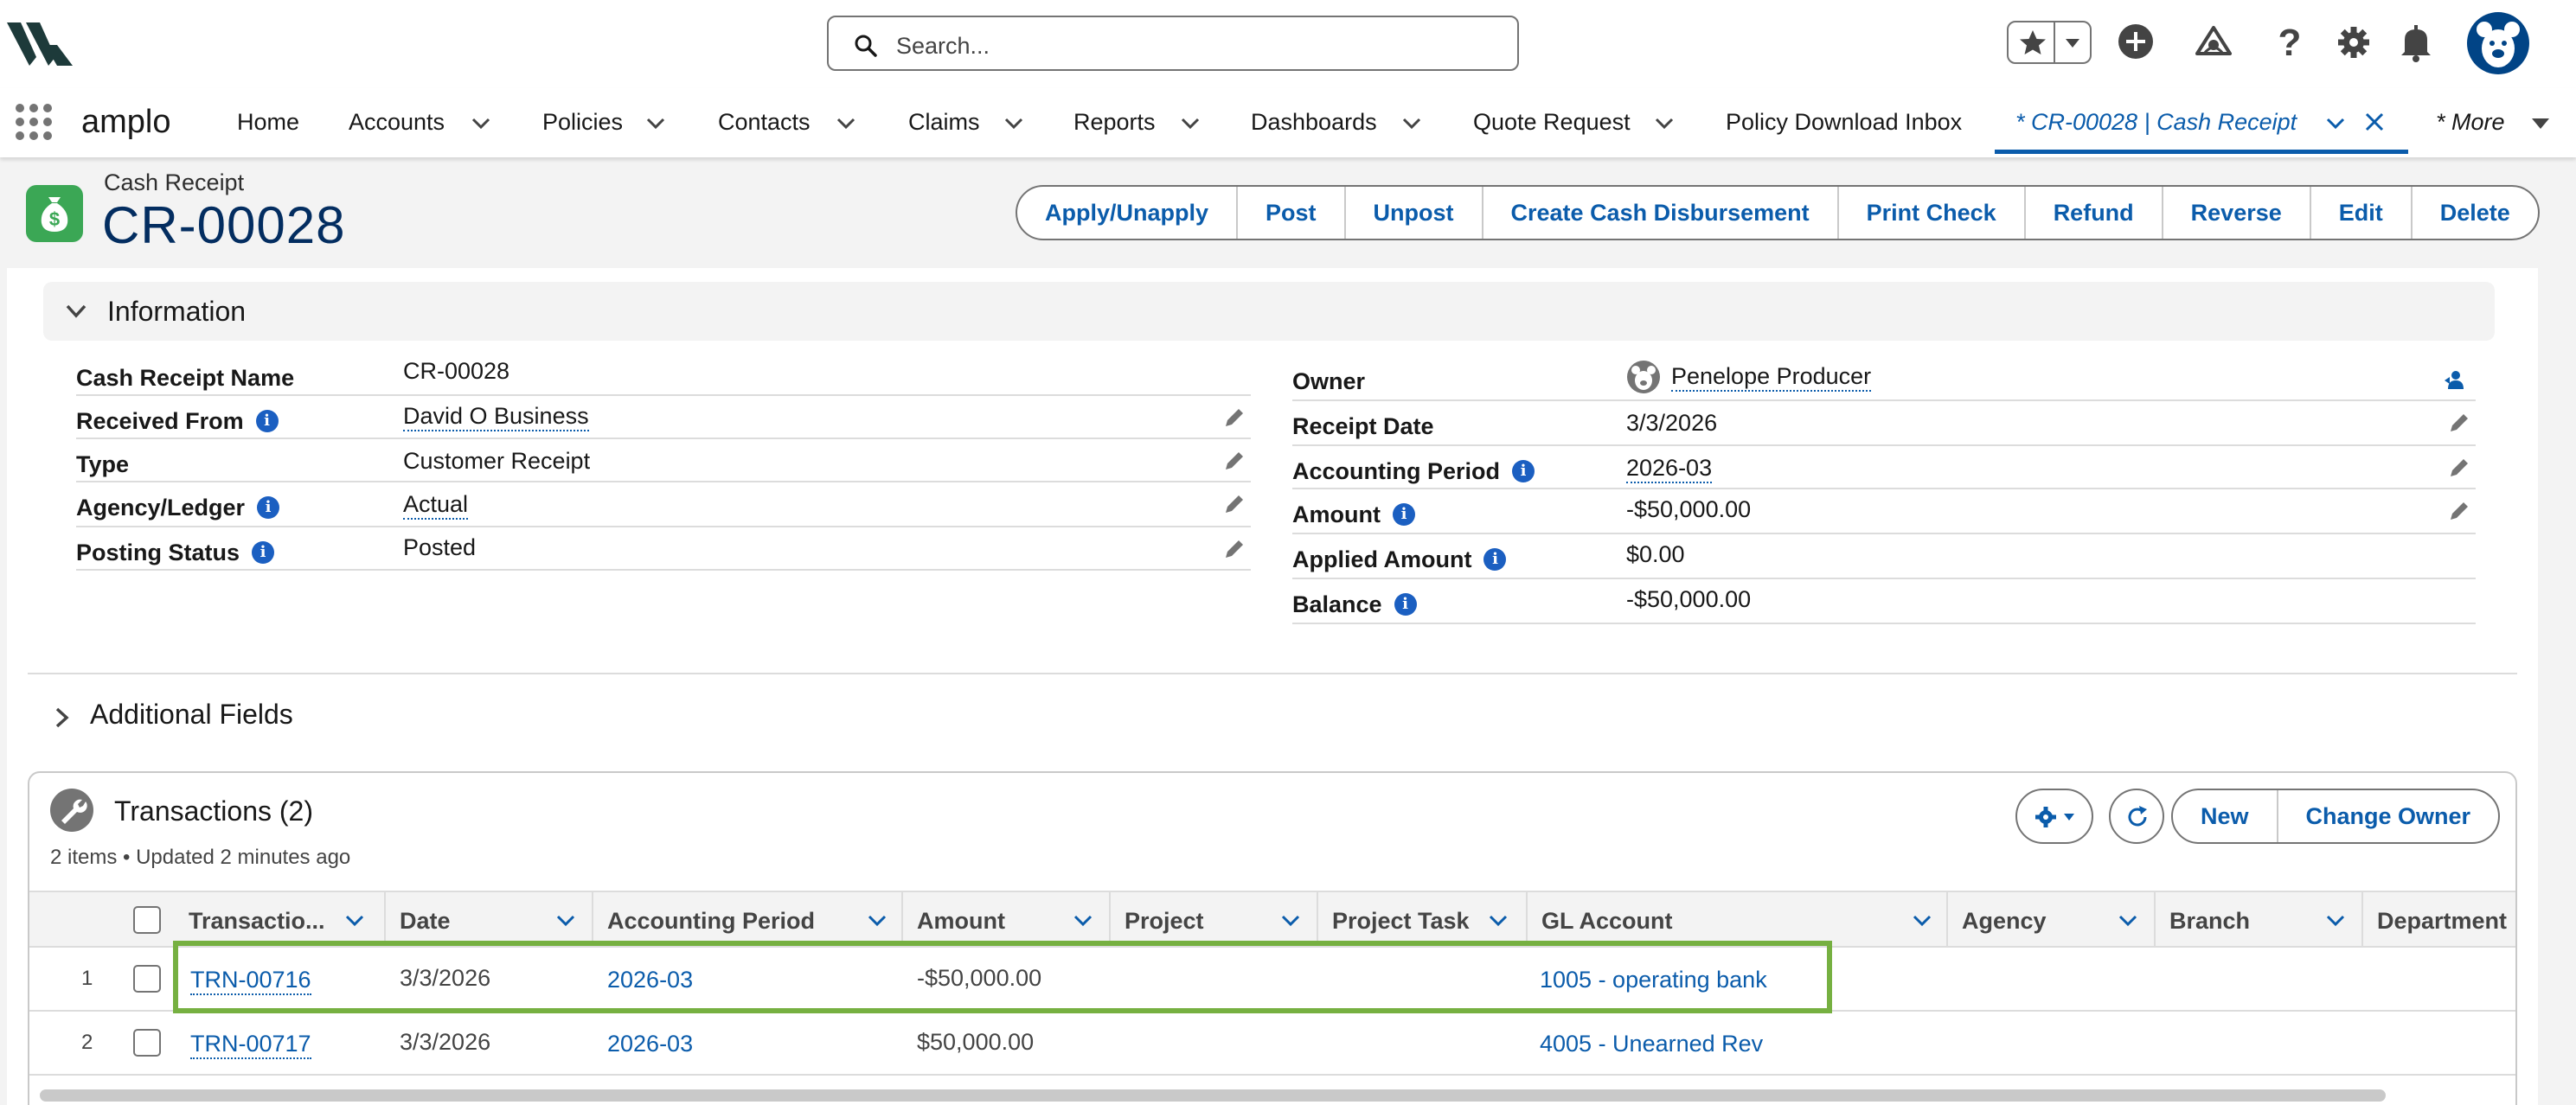  I want to click on column-label: Agency, so click(2004, 921).